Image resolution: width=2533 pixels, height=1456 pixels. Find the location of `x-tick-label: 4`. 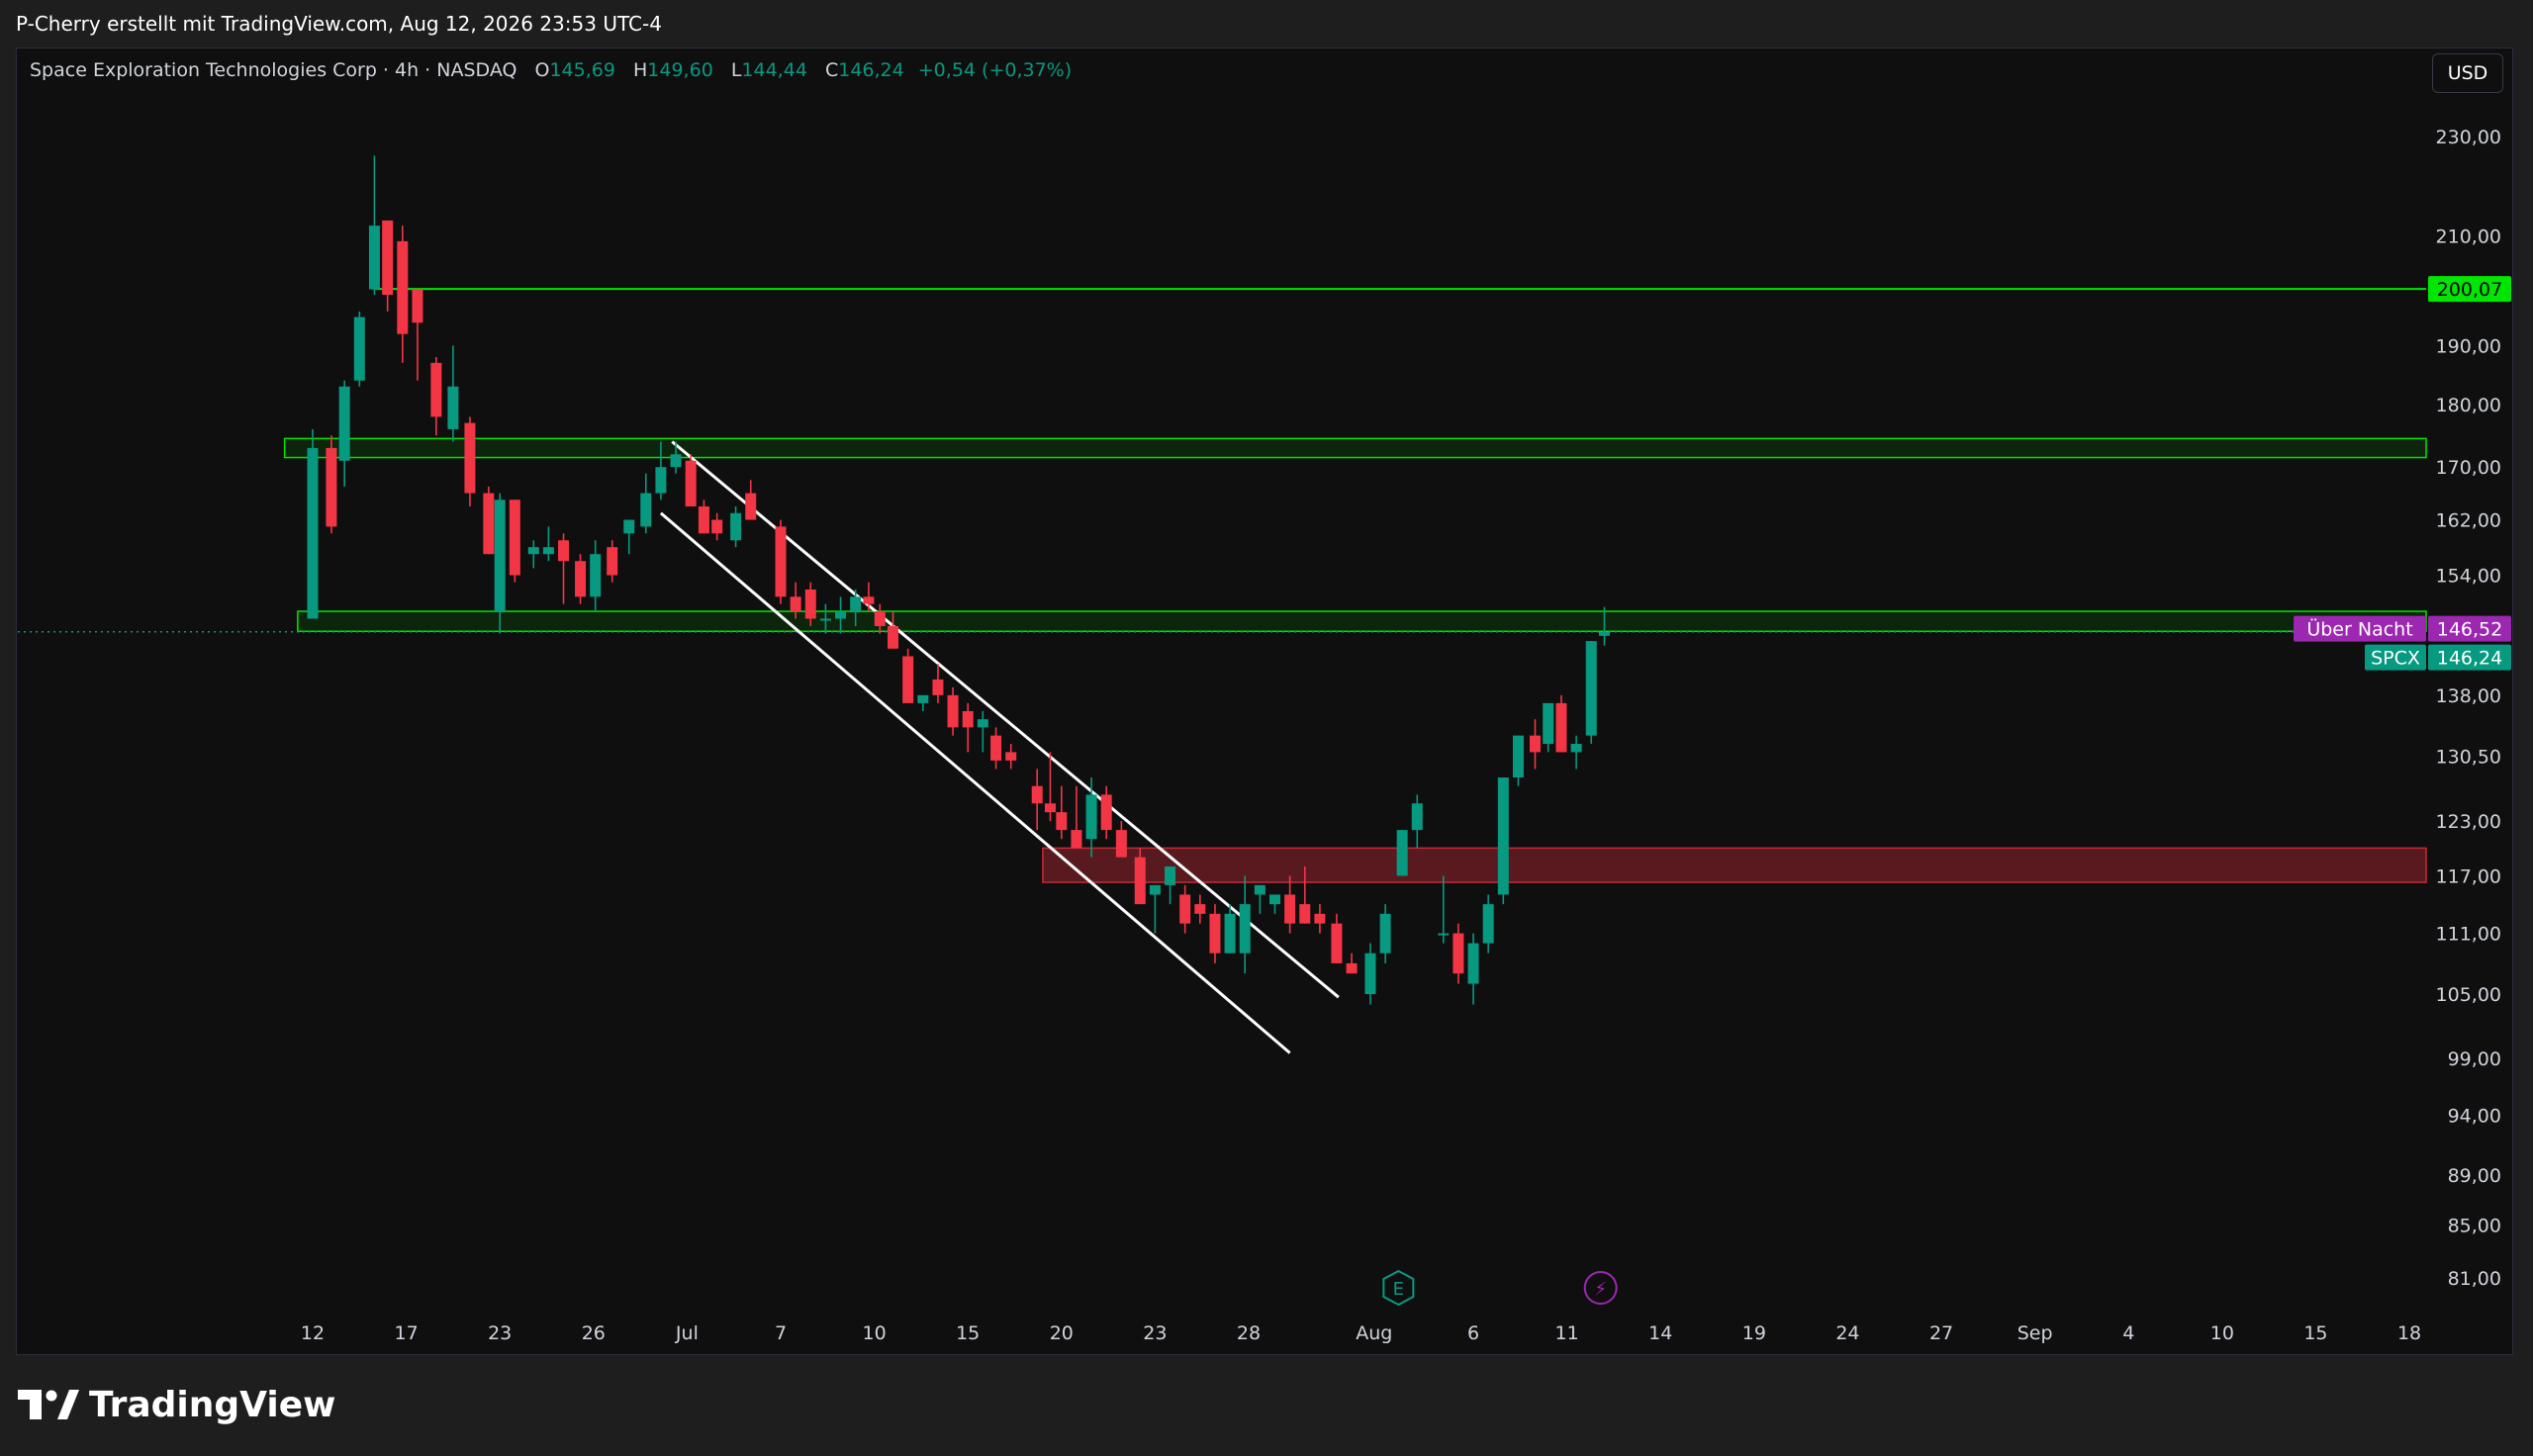

x-tick-label: 4 is located at coordinates (2128, 1333).